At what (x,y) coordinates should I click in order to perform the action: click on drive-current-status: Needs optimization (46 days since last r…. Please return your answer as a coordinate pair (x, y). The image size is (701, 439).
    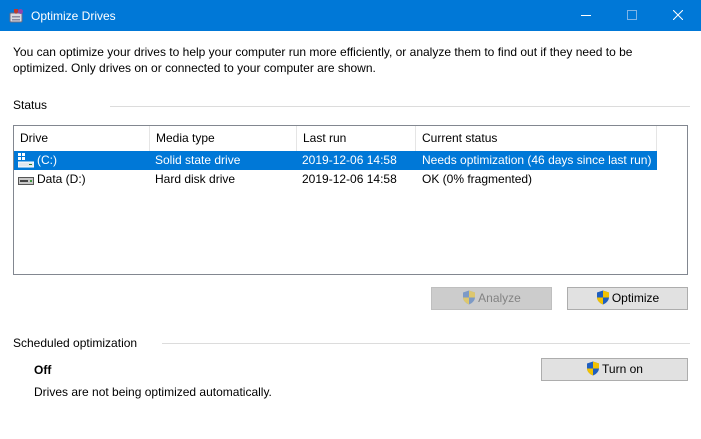
    Looking at the image, I should click on (537, 160).